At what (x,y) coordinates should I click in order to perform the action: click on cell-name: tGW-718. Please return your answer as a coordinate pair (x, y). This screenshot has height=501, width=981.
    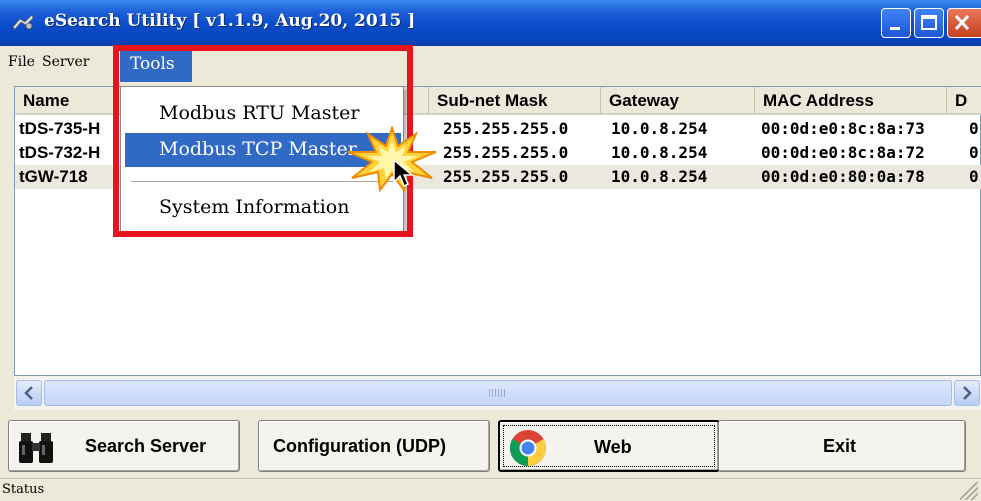
    Looking at the image, I should click on (53, 176).